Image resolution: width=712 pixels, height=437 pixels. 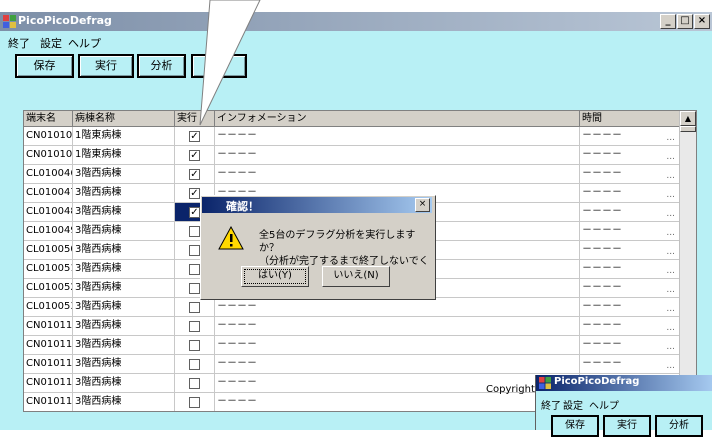 I want to click on menu-exit: 終了, so click(x=19, y=43).